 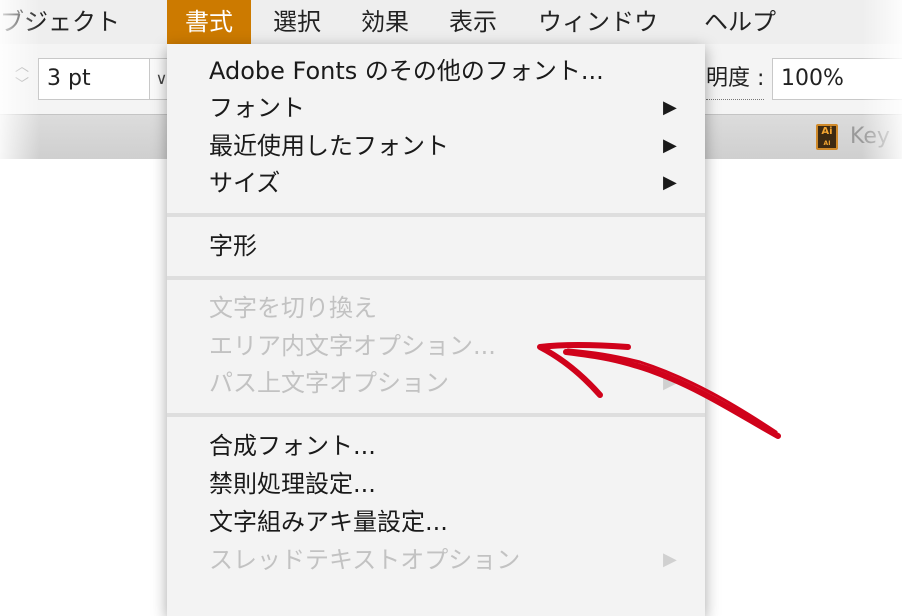 What do you see at coordinates (365, 560) in the screenshot?
I see `menu-item-threaded-text-options: スレッドテキストオプション` at bounding box center [365, 560].